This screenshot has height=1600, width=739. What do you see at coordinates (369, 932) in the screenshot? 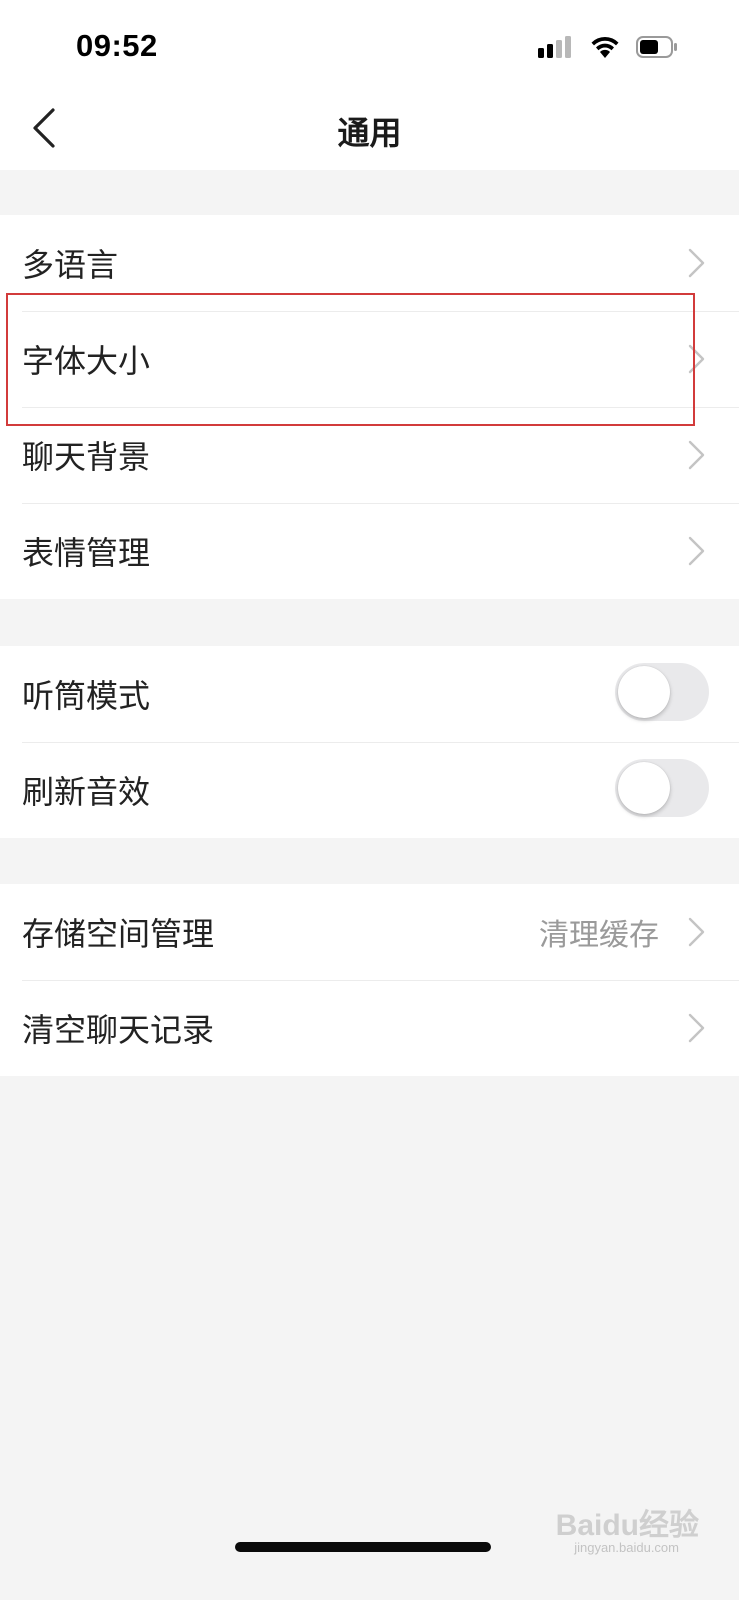
I see `settings-row-storage-management: 存储空间管理 清理缓存` at bounding box center [369, 932].